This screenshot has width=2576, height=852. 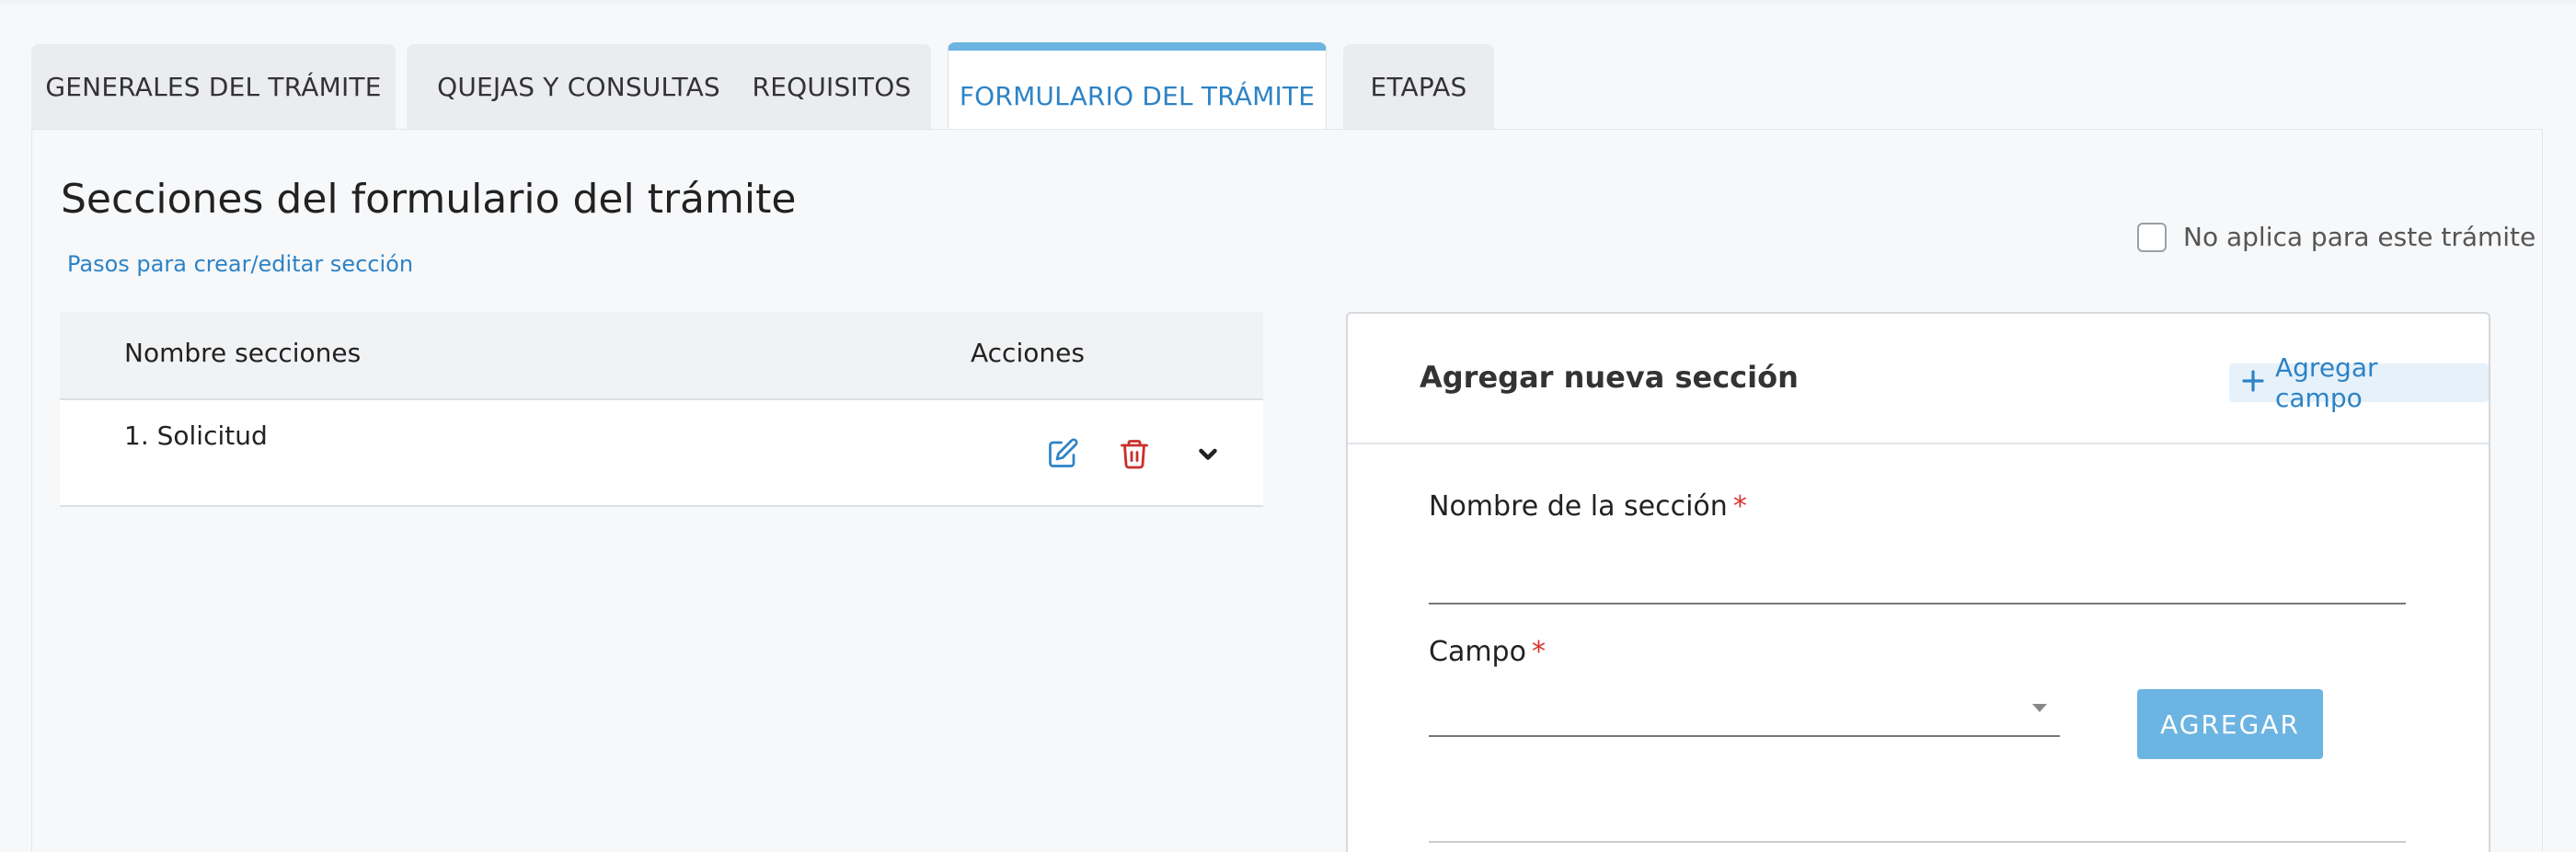 I want to click on section-name-label-text: Nombre de la sección, so click(x=1578, y=506).